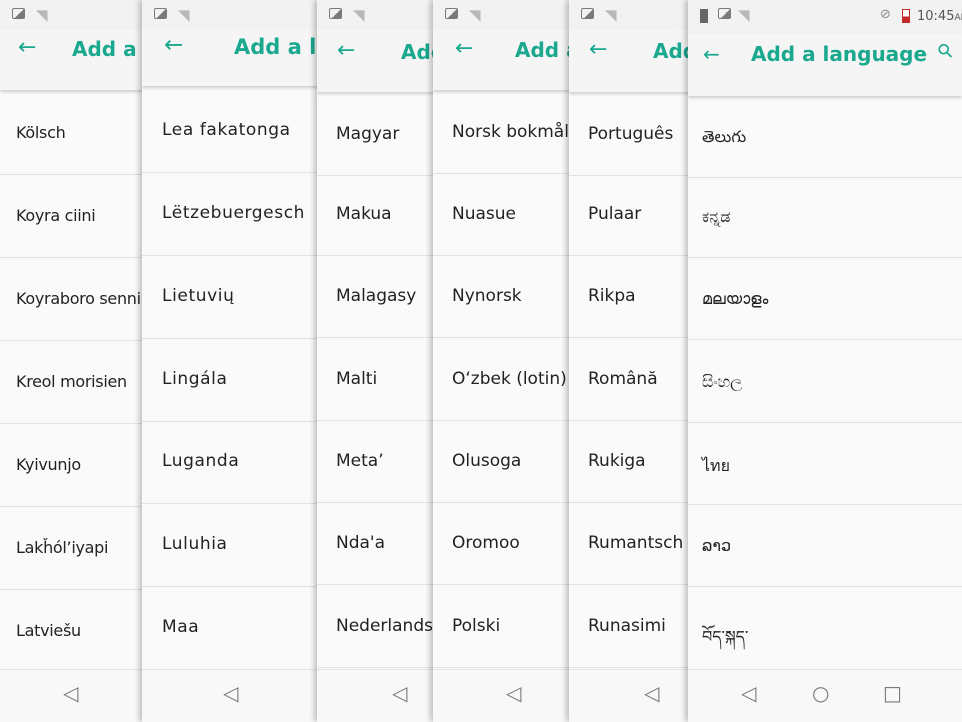 The image size is (962, 722). I want to click on language-name: Latviešu, so click(48, 630).